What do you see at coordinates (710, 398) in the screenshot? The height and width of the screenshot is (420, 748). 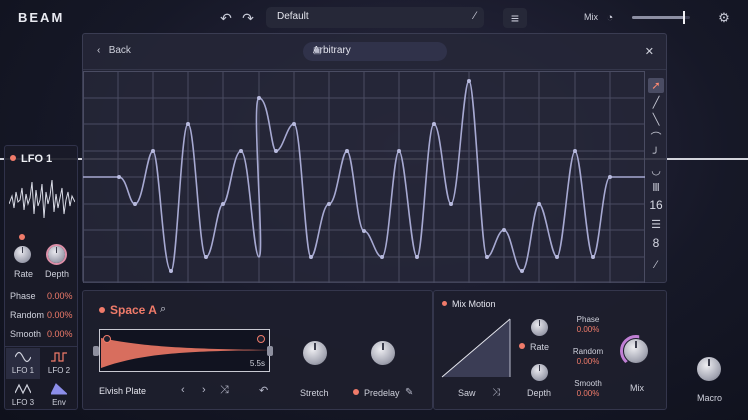 I see `macro-label: Macro` at bounding box center [710, 398].